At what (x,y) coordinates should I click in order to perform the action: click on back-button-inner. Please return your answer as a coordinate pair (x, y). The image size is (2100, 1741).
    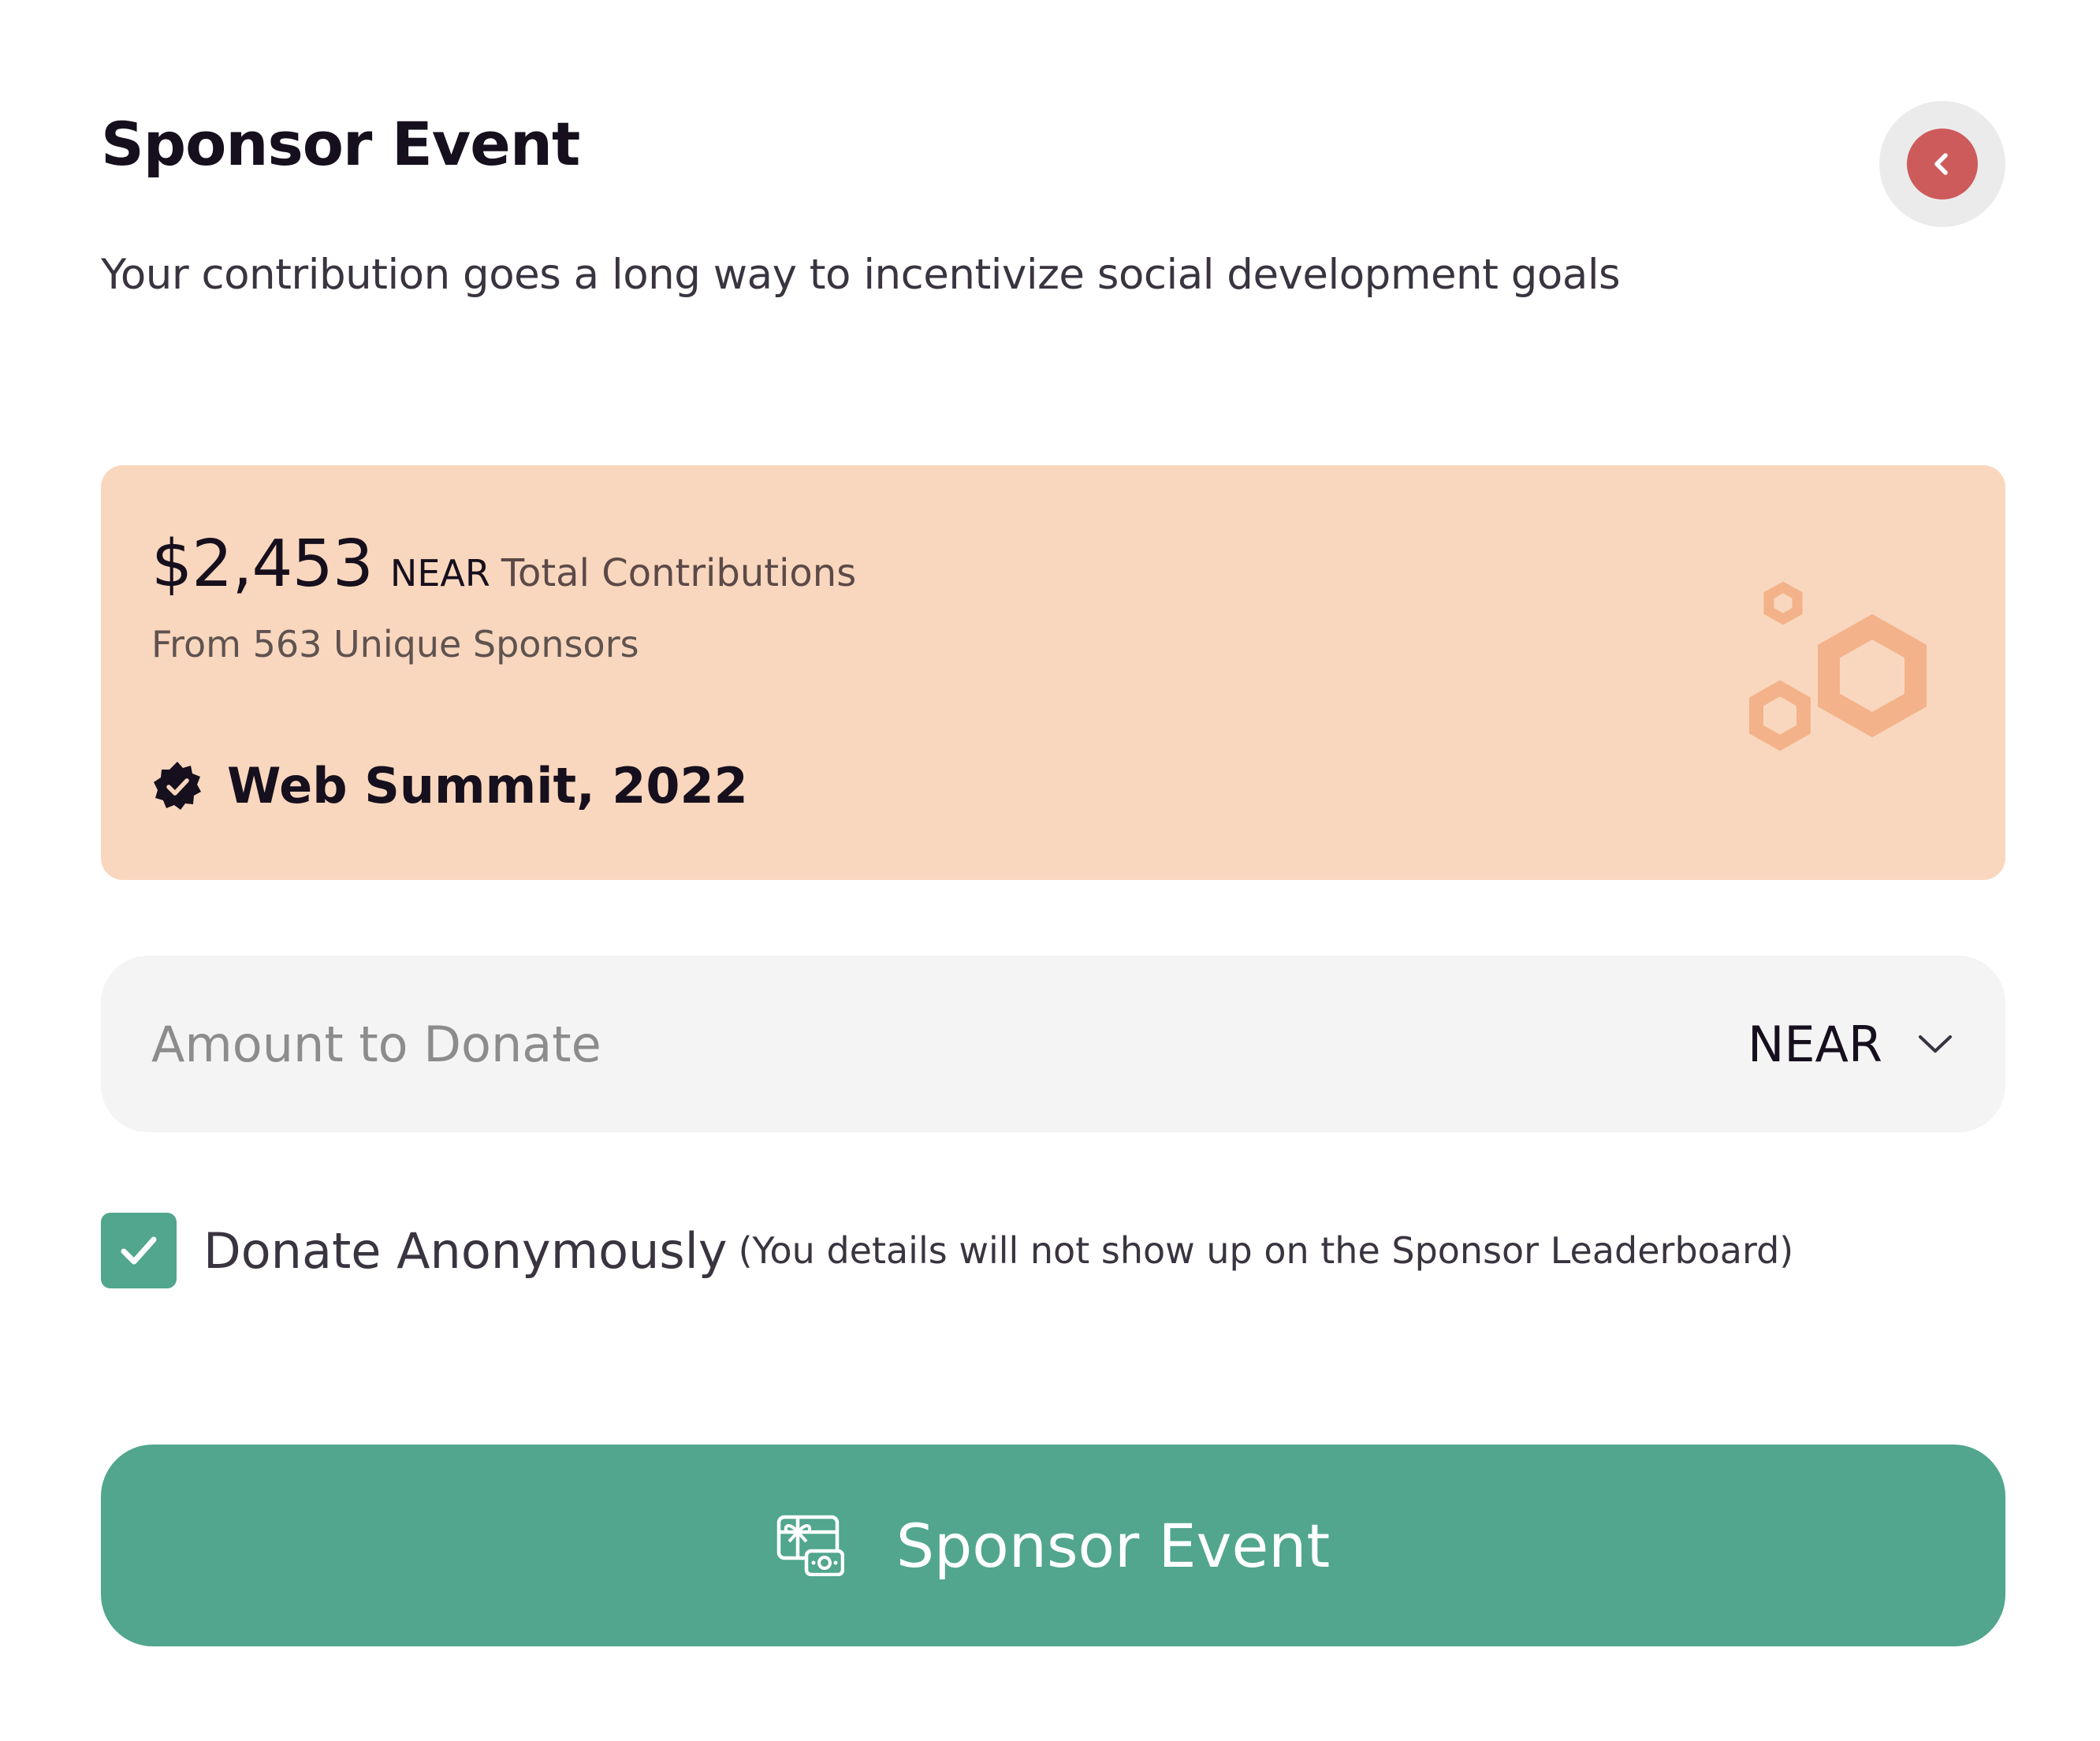
    Looking at the image, I should click on (1942, 164).